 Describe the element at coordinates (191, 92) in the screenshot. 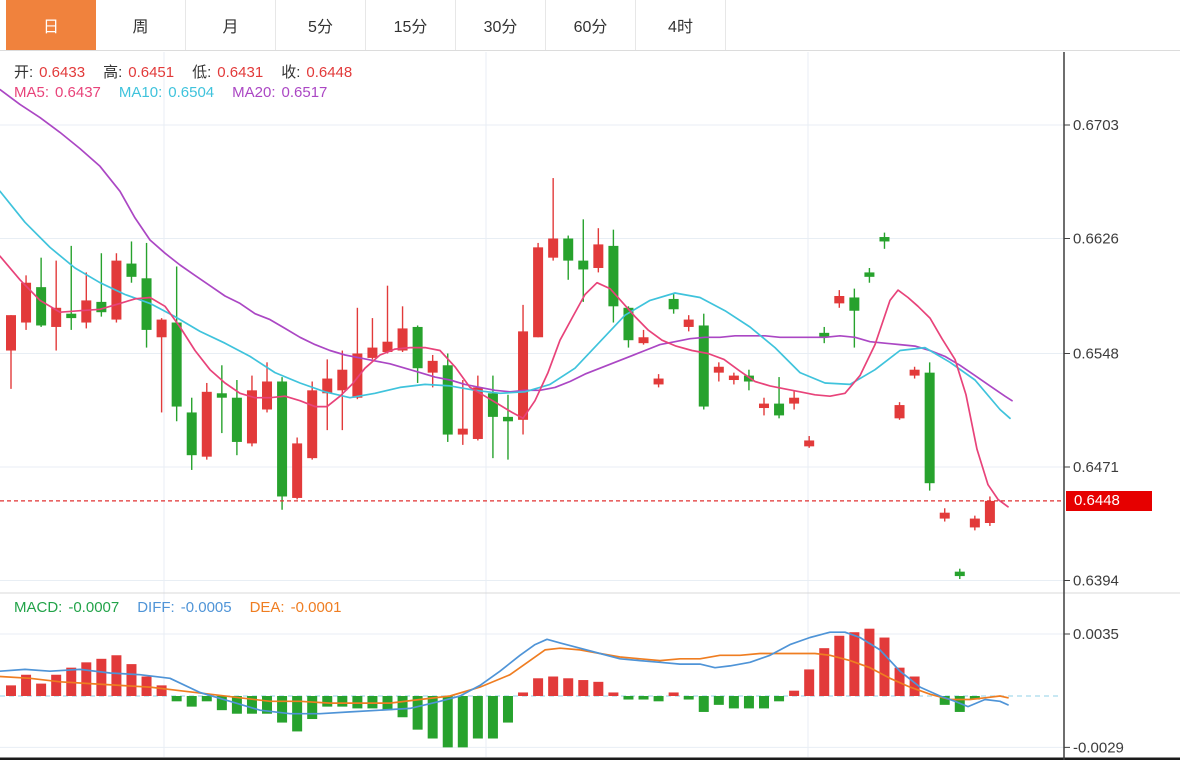

I see `info-value: 0.6504` at that location.